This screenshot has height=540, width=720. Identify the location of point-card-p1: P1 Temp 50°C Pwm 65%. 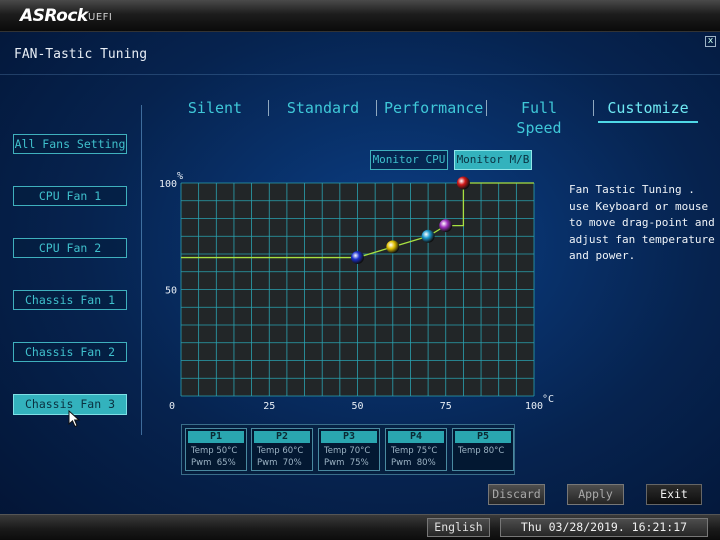
(216, 449).